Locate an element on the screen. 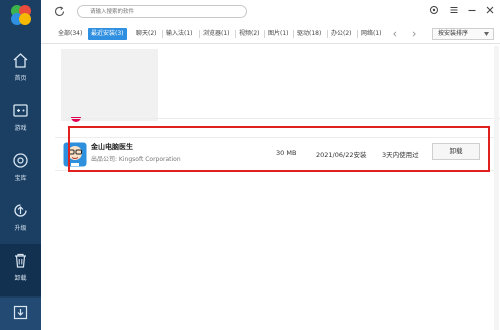 Image resolution: width=500 pixels, height=330 pixels. last-used: 3天内使用过 is located at coordinates (400, 155).